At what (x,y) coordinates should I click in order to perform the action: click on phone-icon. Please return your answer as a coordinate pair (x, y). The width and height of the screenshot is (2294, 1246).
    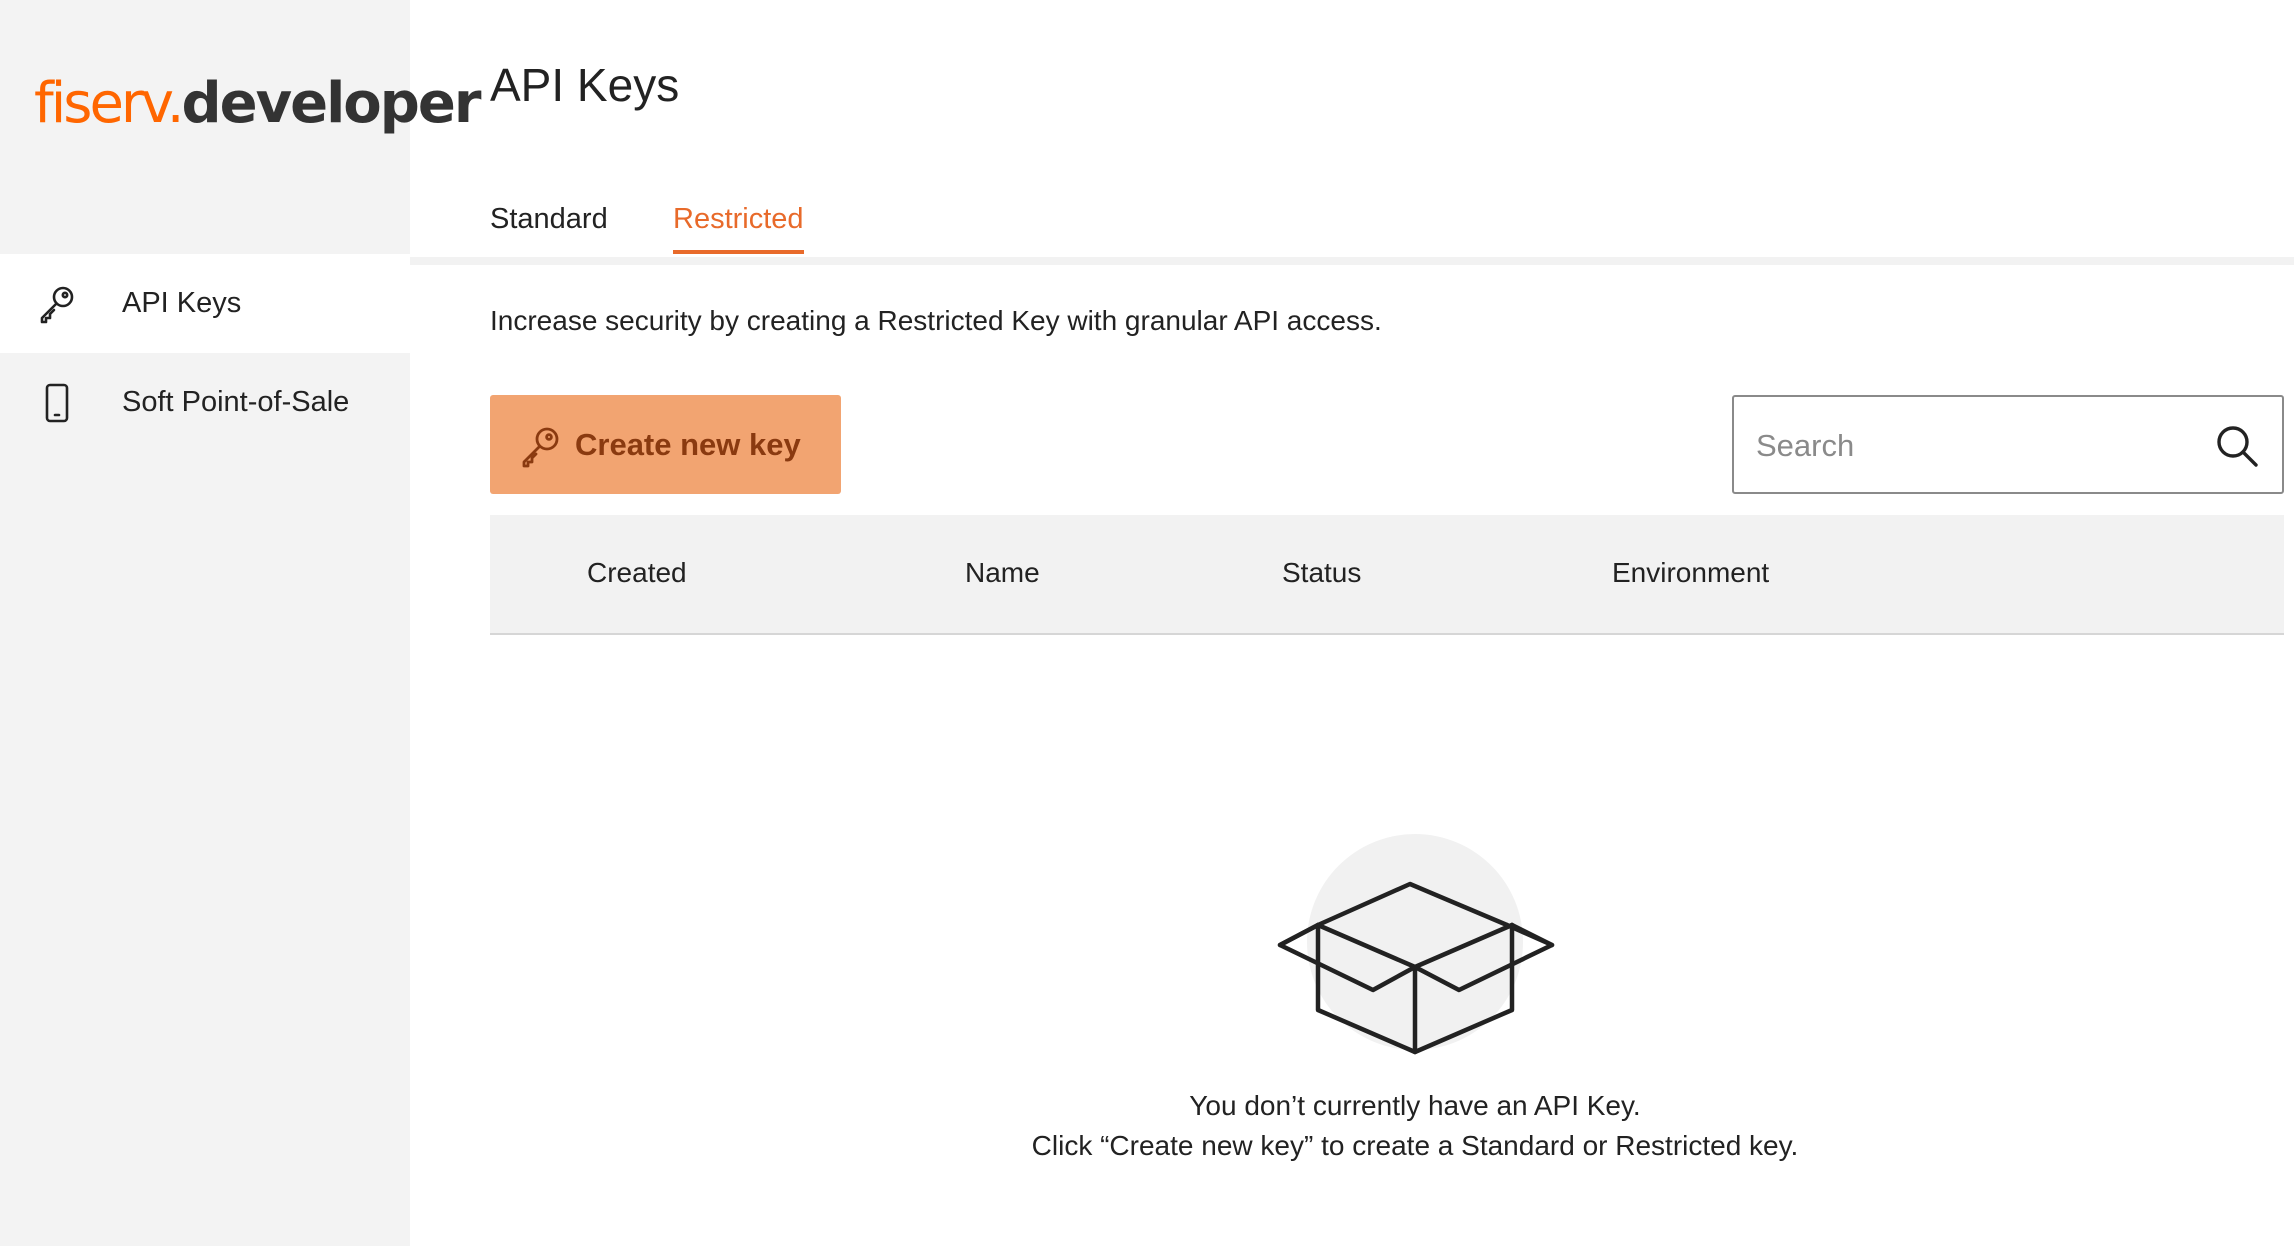
    Looking at the image, I should click on (57, 402).